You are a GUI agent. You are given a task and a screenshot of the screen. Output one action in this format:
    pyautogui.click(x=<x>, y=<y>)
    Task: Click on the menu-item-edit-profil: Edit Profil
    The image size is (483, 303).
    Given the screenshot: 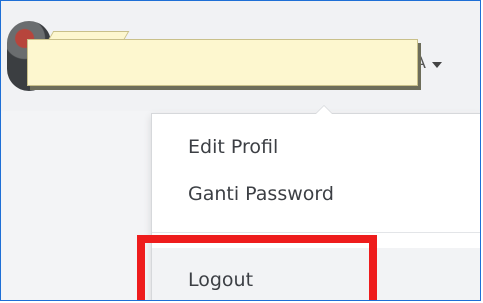 What is the action you would take?
    pyautogui.click(x=233, y=147)
    